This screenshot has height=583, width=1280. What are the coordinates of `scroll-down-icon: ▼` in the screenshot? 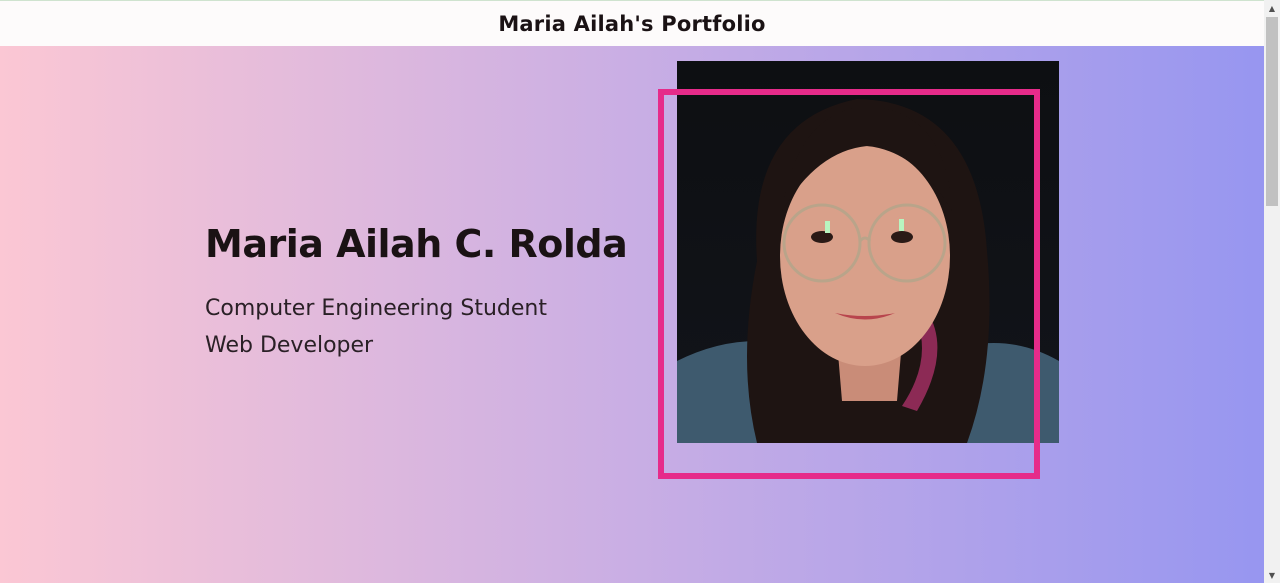 It's located at (1272, 575).